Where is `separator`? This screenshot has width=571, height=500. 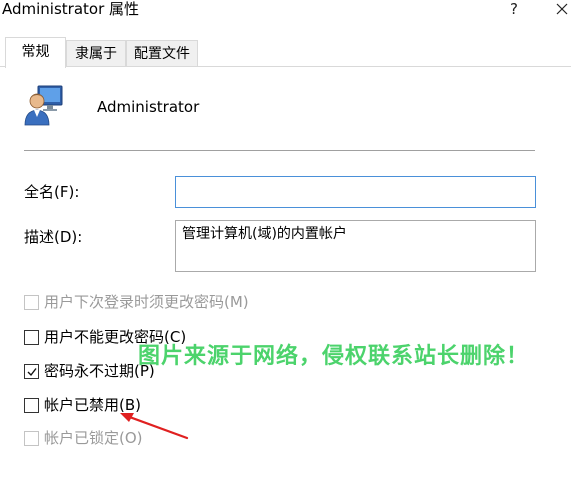
separator is located at coordinates (279, 151).